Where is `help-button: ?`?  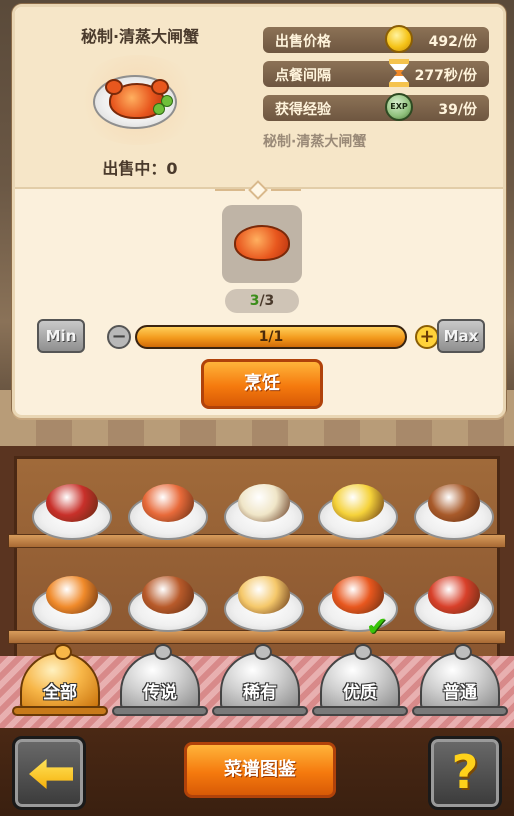 help-button: ? is located at coordinates (465, 773).